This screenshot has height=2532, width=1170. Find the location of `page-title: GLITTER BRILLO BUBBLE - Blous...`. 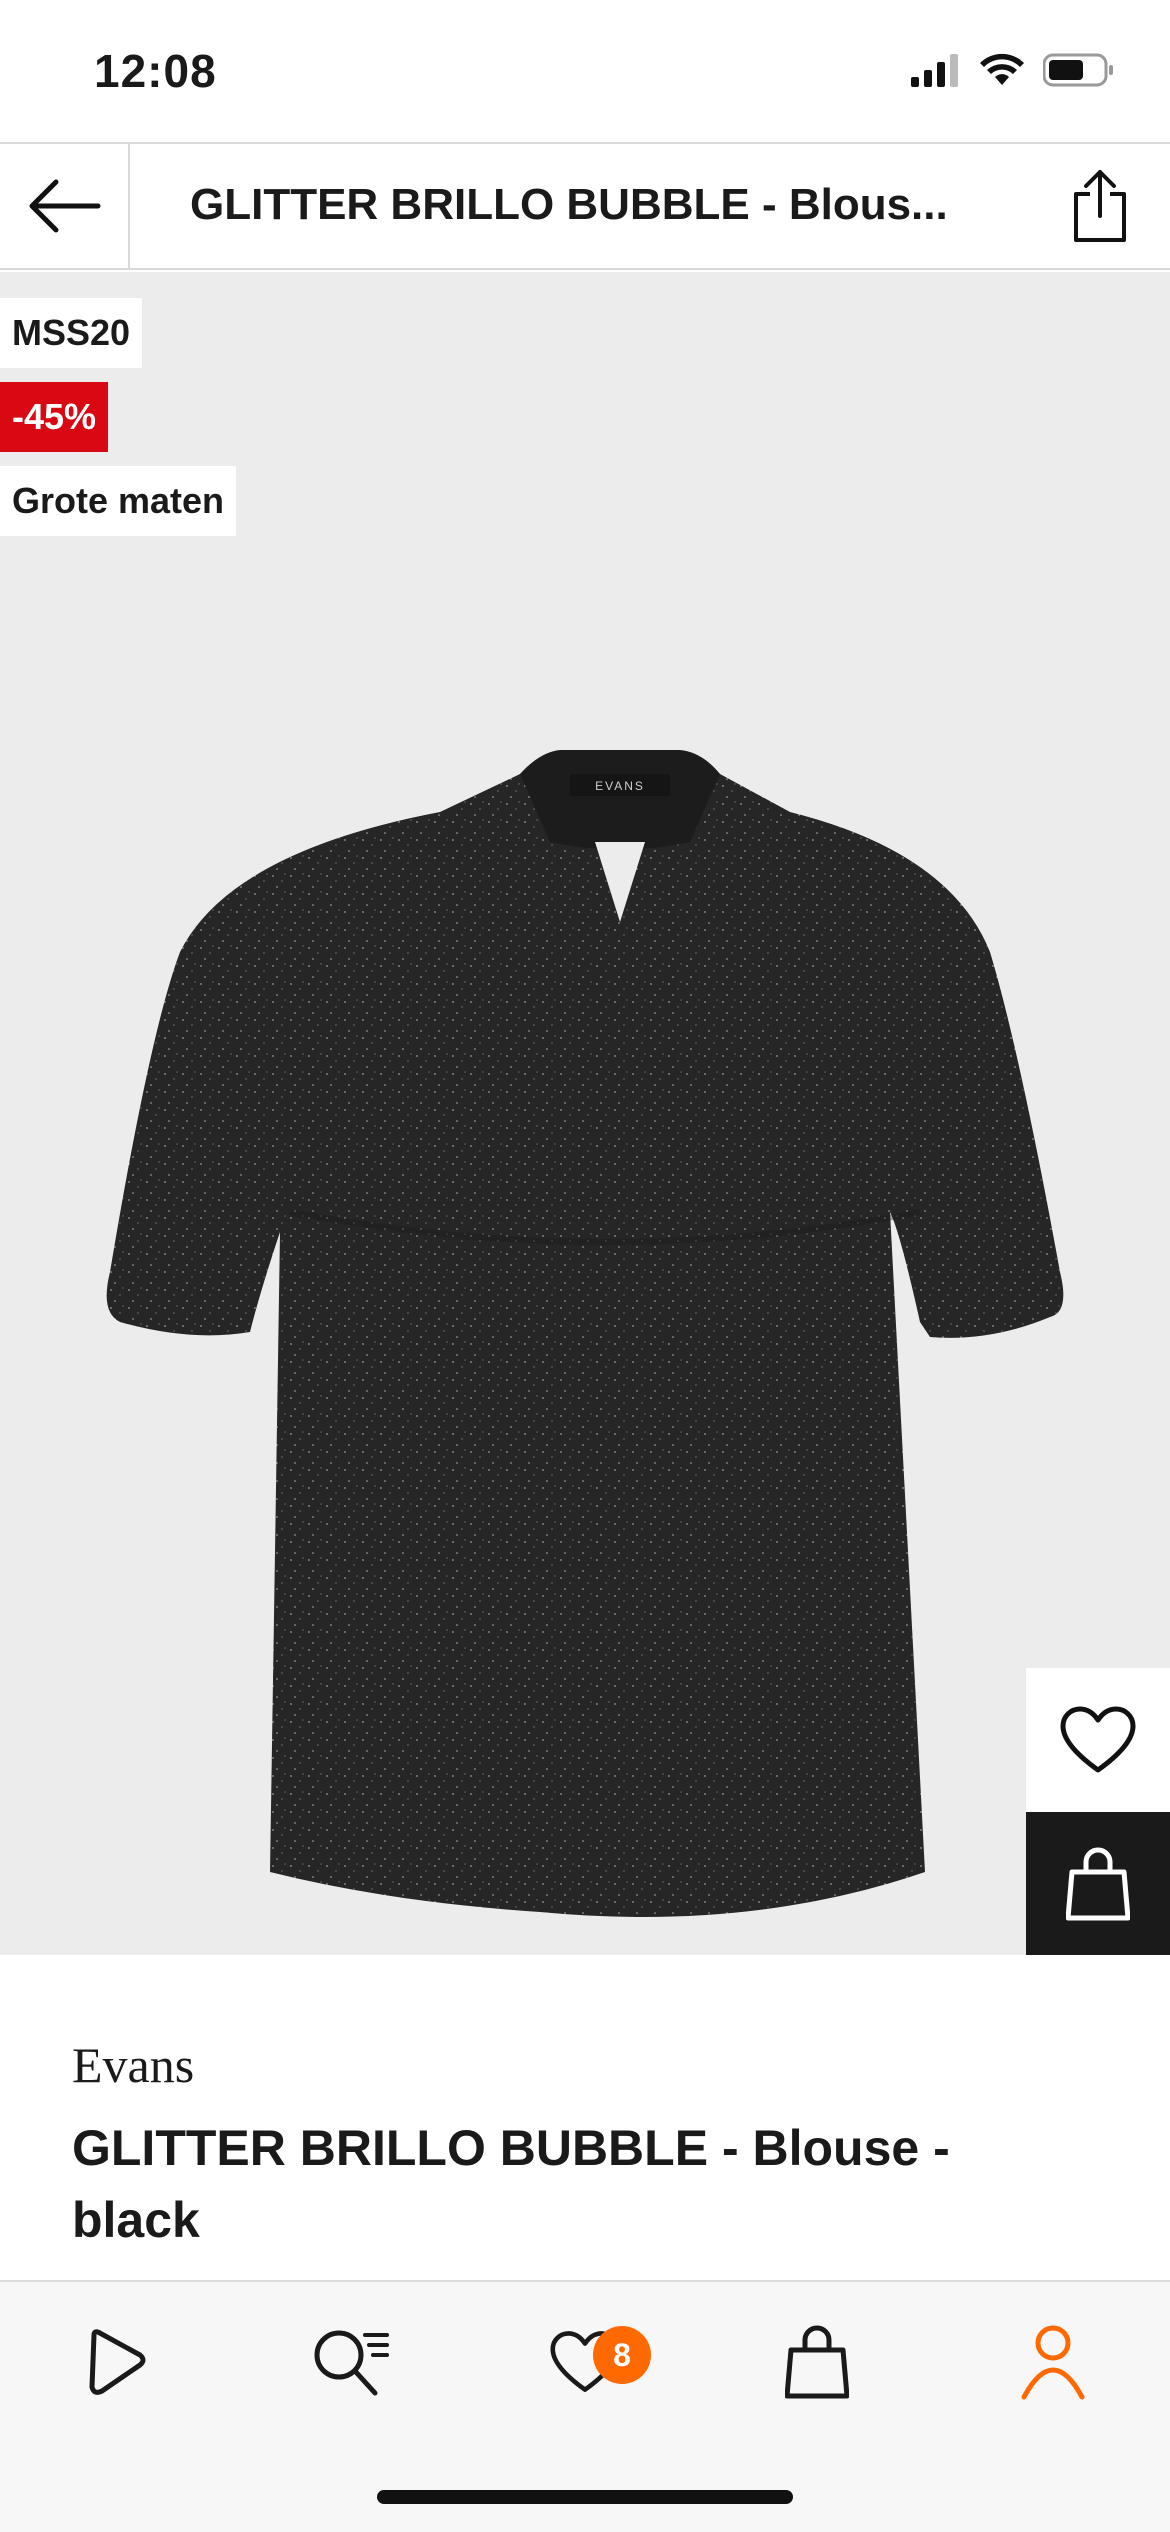

page-title: GLITTER BRILLO BUBBLE - Blous... is located at coordinates (569, 204).